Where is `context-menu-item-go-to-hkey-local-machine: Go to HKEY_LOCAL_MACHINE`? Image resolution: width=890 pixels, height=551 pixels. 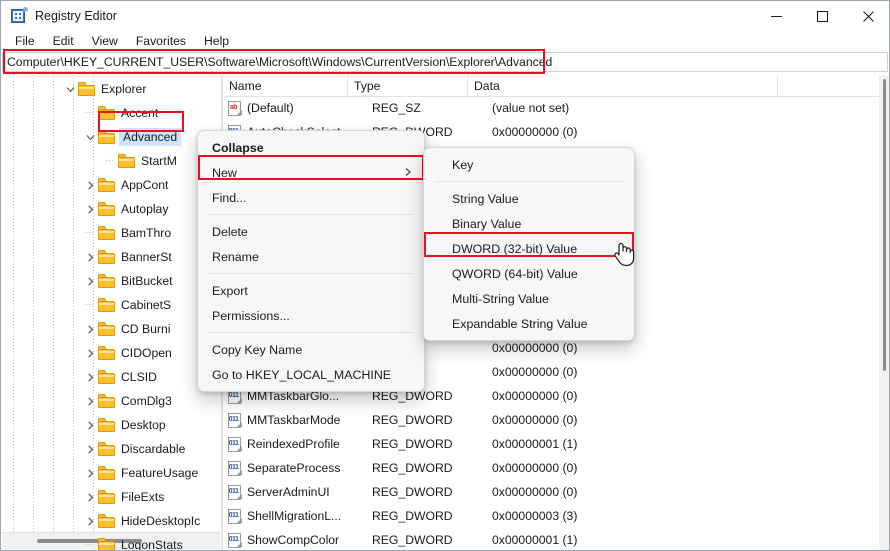 context-menu-item-go-to-hkey-local-machine: Go to HKEY_LOCAL_MACHINE is located at coordinates (311, 374).